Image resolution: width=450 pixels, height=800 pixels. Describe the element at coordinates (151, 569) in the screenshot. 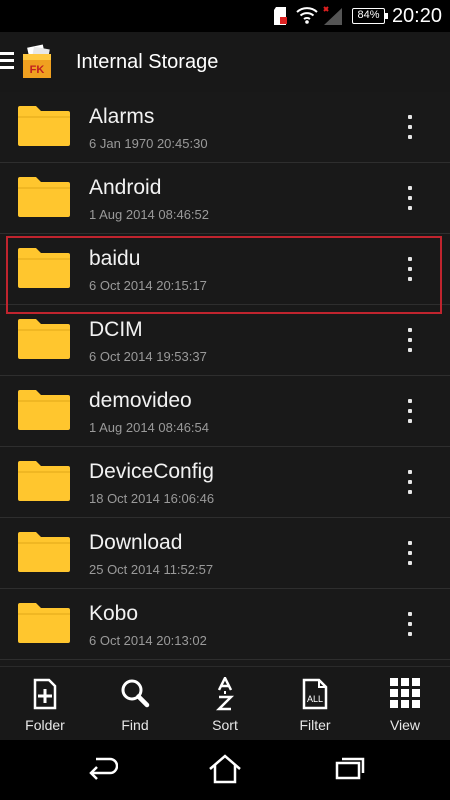

I see `folder-date: 25 Oct 2014 11:52:57` at that location.